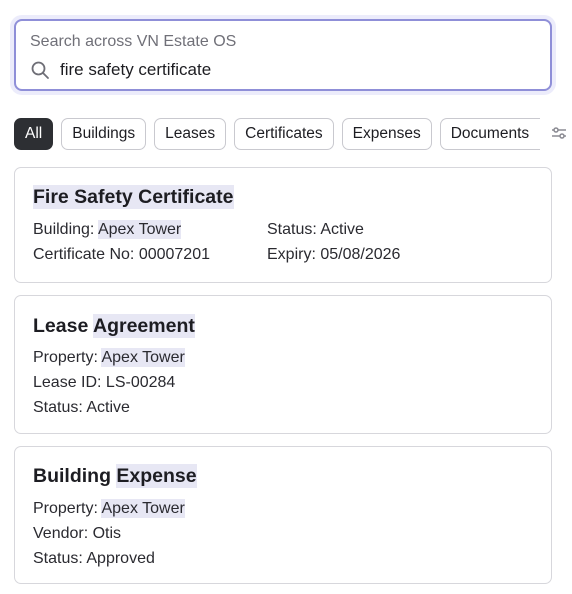  I want to click on result-title-text: Lease, so click(63, 326).